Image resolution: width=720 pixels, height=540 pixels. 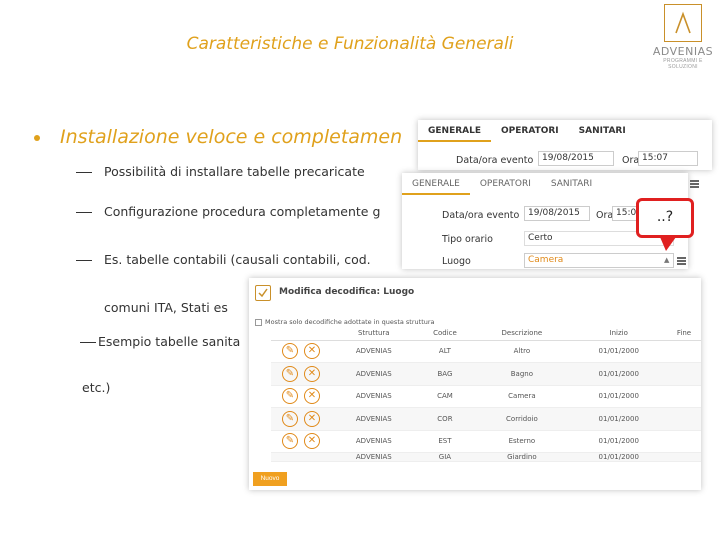 What do you see at coordinates (665, 218) in the screenshot?
I see `question-bubble: ..?` at bounding box center [665, 218].